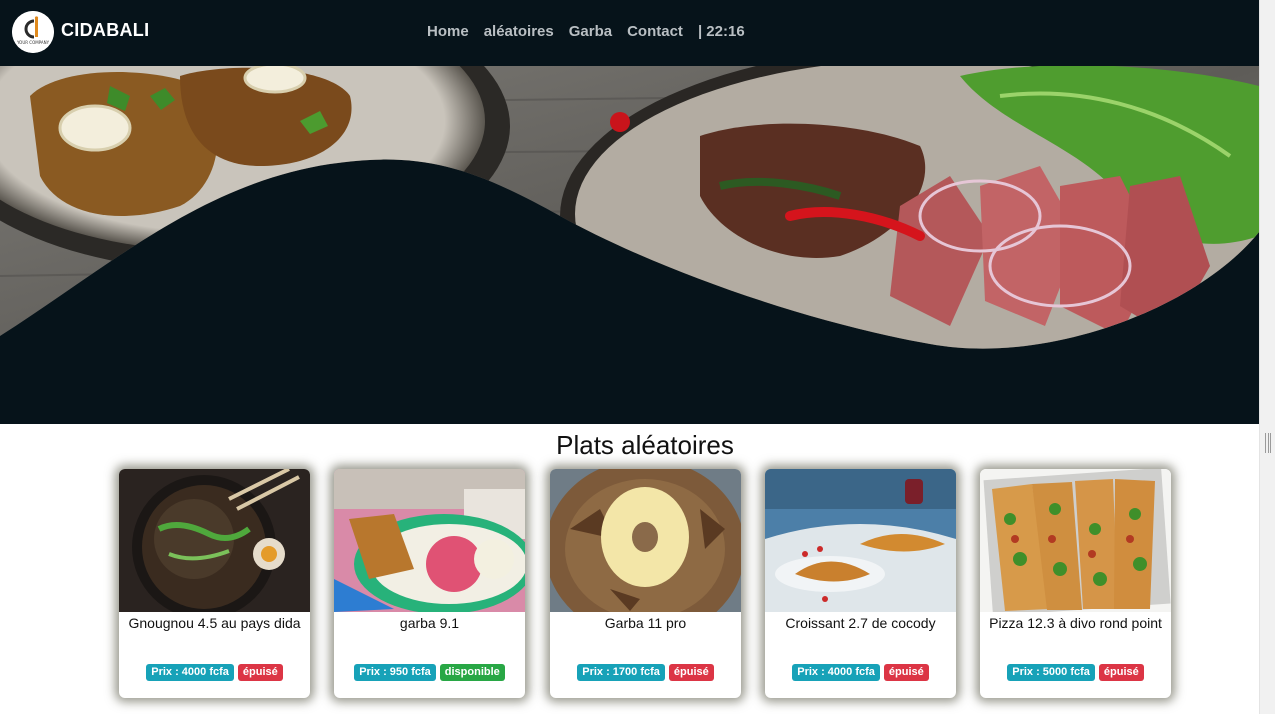  I want to click on dish-card: garba 9.1 Prix : 950 fcfa disponible, so click(429, 583).